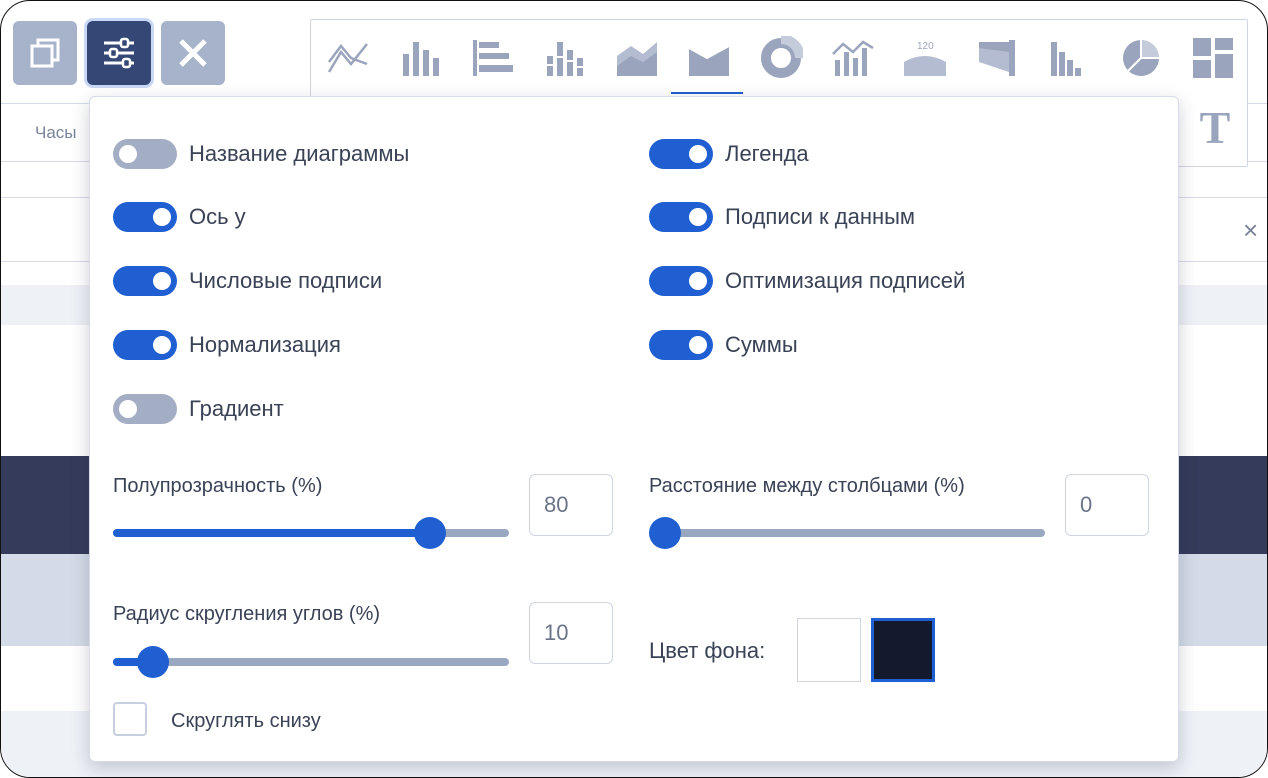  I want to click on opacity-slider-fill, so click(271, 533).